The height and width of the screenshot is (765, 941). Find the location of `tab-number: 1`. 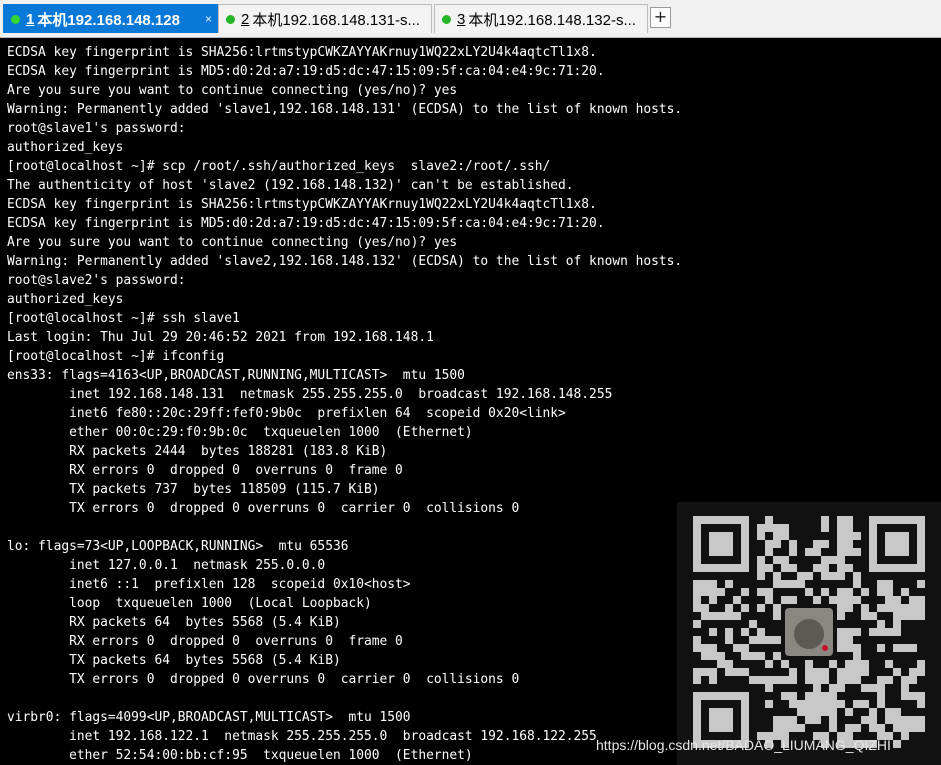

tab-number: 1 is located at coordinates (30, 19).